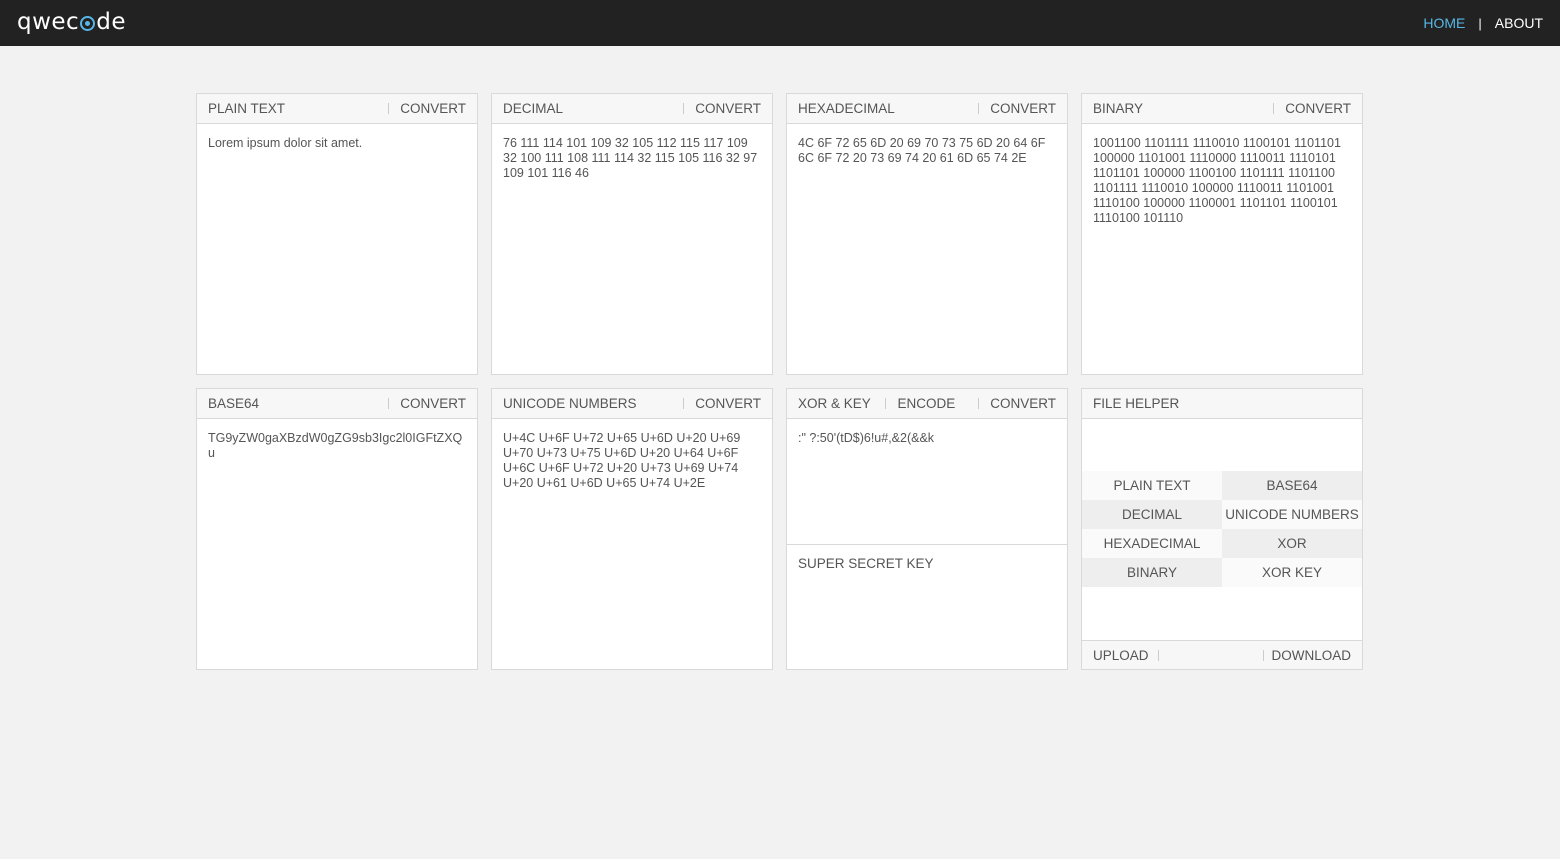 This screenshot has width=1560, height=859. What do you see at coordinates (1311, 655) in the screenshot?
I see `download-button: DOWNLOAD` at bounding box center [1311, 655].